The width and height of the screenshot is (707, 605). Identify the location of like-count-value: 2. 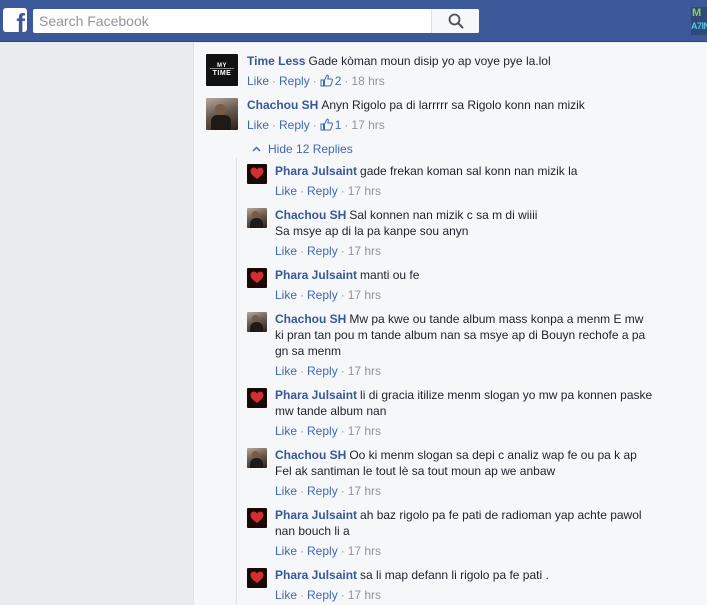
(338, 81).